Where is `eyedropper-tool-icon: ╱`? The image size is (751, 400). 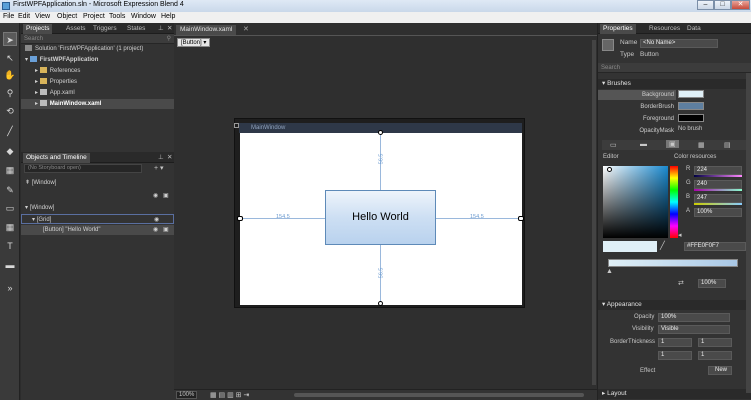 eyedropper-tool-icon: ╱ is located at coordinates (10, 131).